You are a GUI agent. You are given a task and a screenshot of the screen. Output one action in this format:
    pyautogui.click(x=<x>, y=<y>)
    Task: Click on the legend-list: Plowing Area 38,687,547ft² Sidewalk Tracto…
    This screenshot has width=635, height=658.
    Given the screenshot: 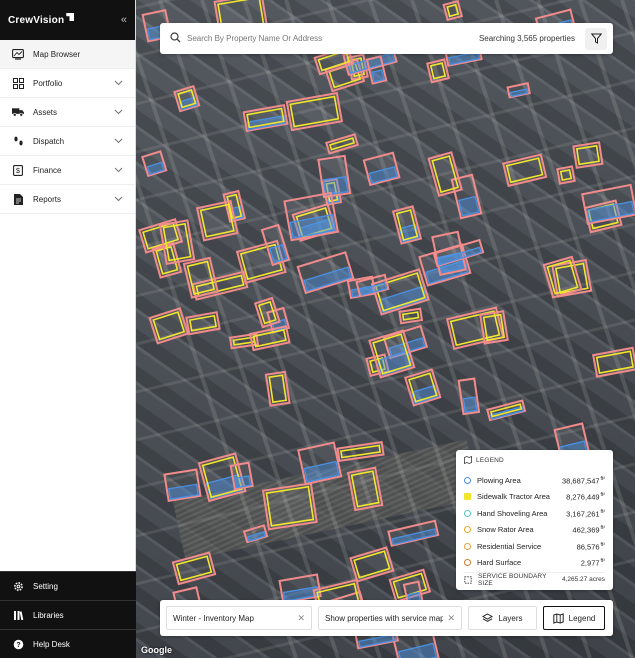 What is the action you would take?
    pyautogui.click(x=534, y=521)
    